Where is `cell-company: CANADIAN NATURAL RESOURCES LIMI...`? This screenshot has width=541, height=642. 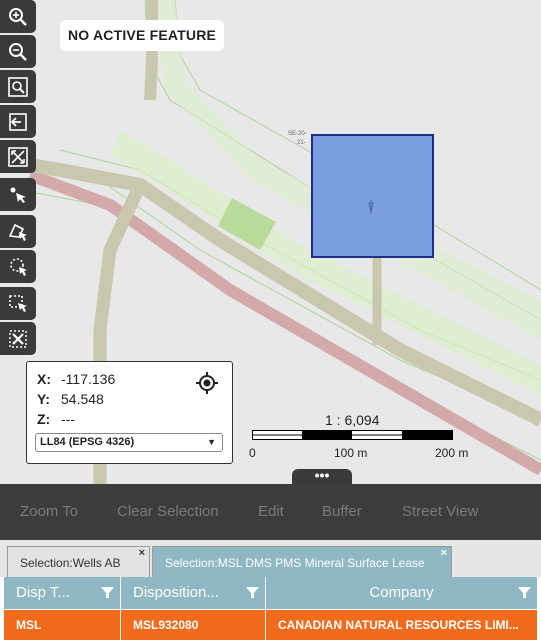 cell-company: CANADIAN NATURAL RESOURCES LIMI... is located at coordinates (402, 625).